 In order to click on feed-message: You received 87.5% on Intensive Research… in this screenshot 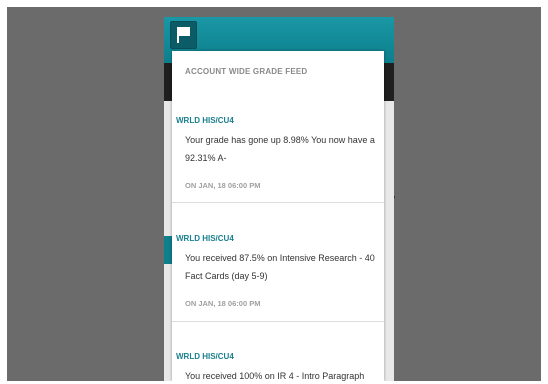, I will do `click(280, 267)`.